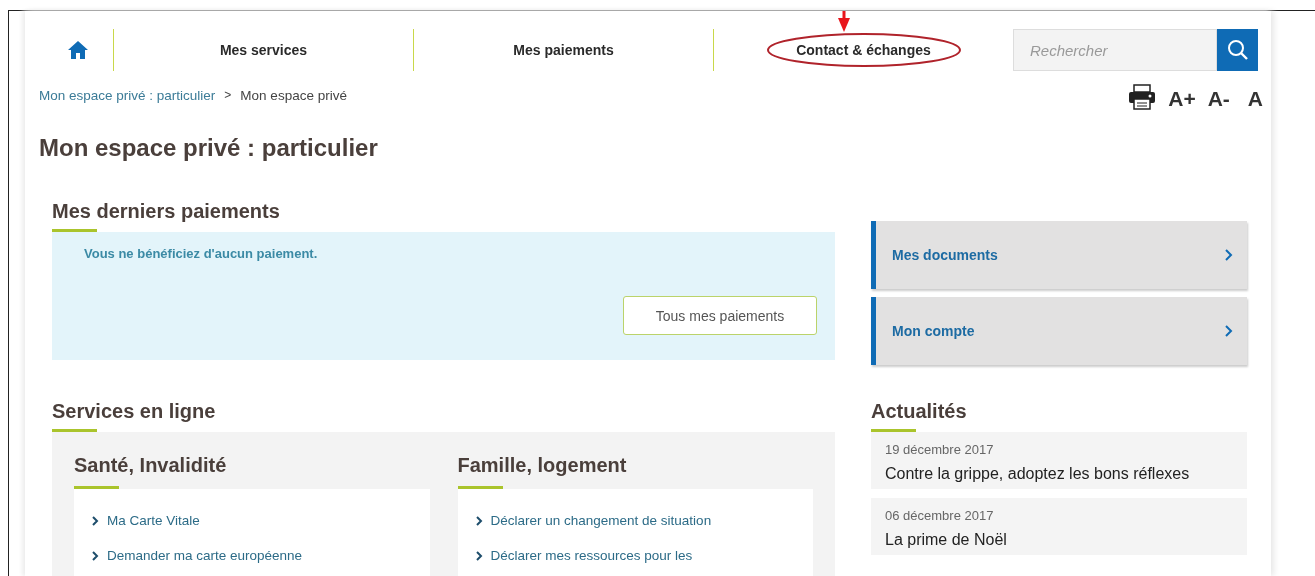 The image size is (1315, 576). I want to click on section-heading: Mes derniers paiements, so click(166, 211).